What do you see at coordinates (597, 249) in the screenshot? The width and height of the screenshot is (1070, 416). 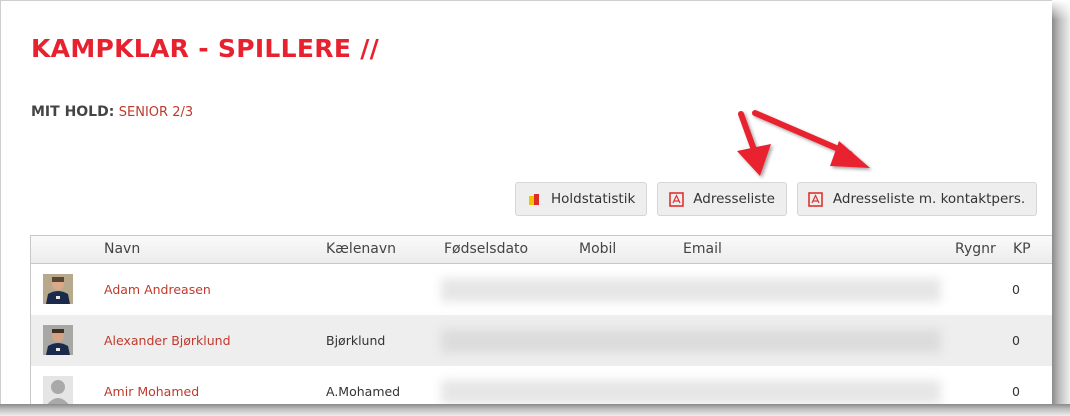 I see `column-header-mobile: Mobil` at bounding box center [597, 249].